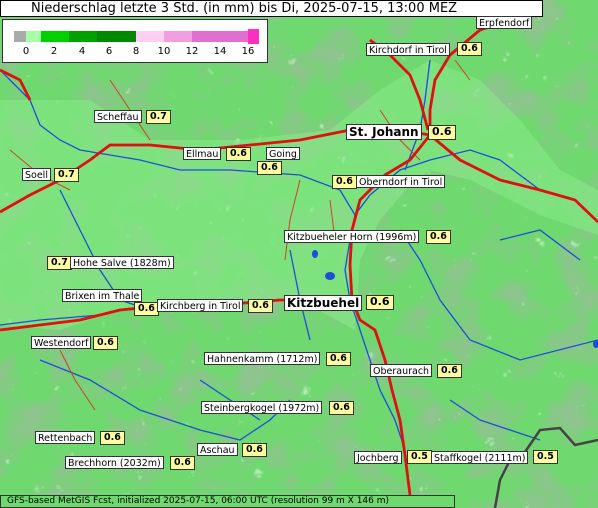 This screenshot has width=598, height=508. What do you see at coordinates (442, 132) in the screenshot?
I see `precip-value-st-johann: 0.6` at bounding box center [442, 132].